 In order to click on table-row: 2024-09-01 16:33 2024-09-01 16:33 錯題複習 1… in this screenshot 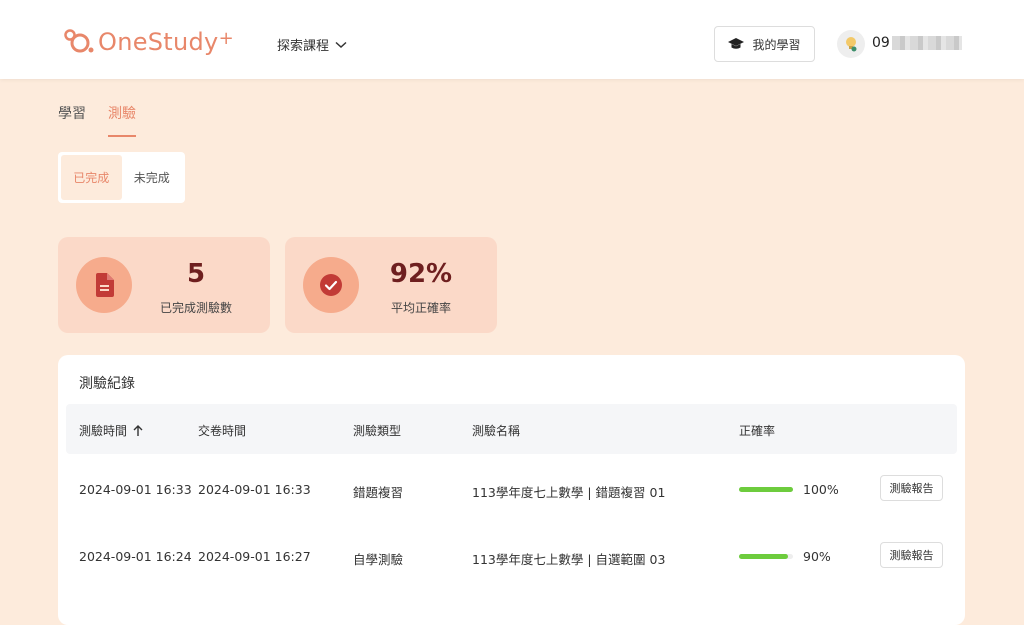, I will do `click(511, 489)`.